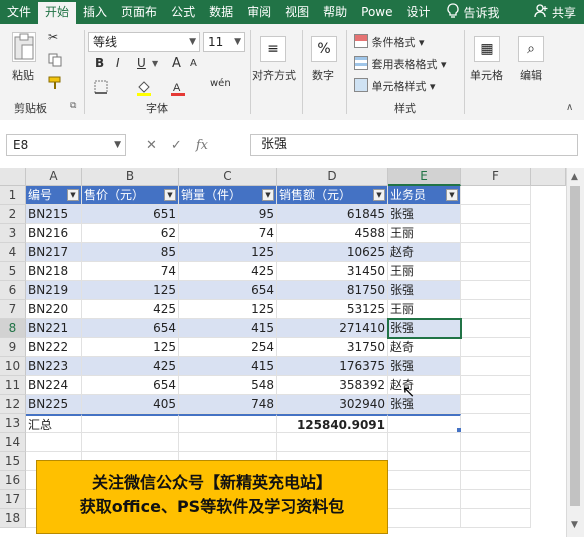 The height and width of the screenshot is (537, 584). Describe the element at coordinates (130, 309) in the screenshot. I see `table-cell: 425` at that location.